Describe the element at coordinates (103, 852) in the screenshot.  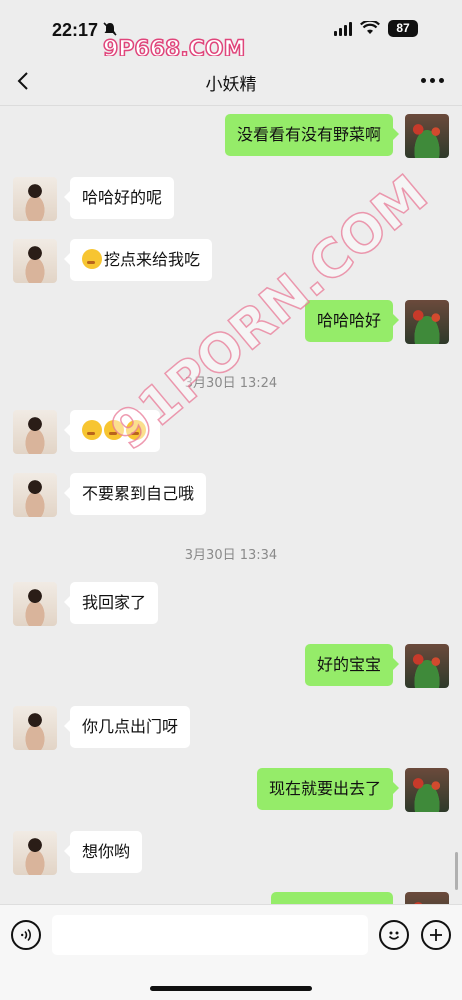
I see `message-bubble-received: 想你哟` at that location.